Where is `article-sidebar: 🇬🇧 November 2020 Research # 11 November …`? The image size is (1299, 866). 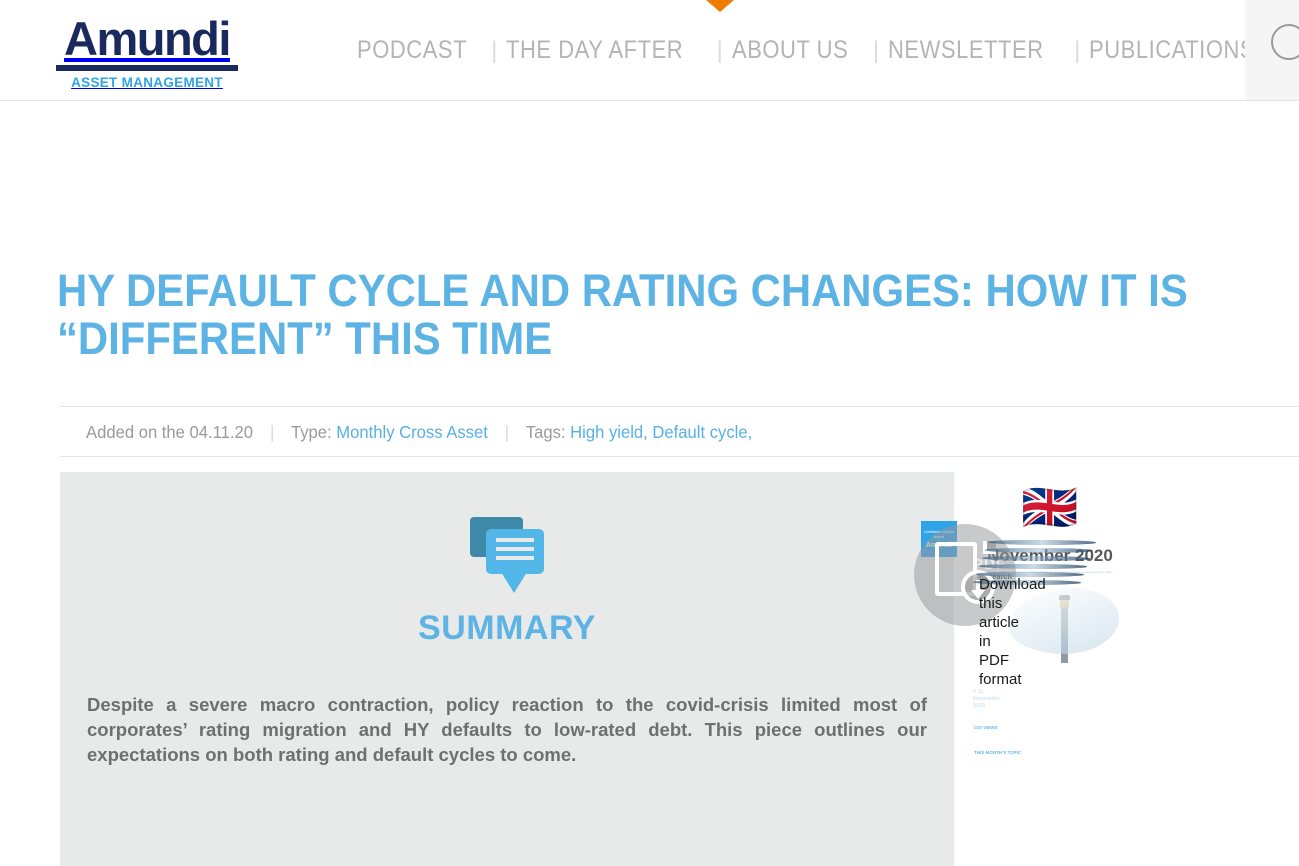
article-sidebar: 🇬🇧 November 2020 Research # 11 November … is located at coordinates (1024, 620).